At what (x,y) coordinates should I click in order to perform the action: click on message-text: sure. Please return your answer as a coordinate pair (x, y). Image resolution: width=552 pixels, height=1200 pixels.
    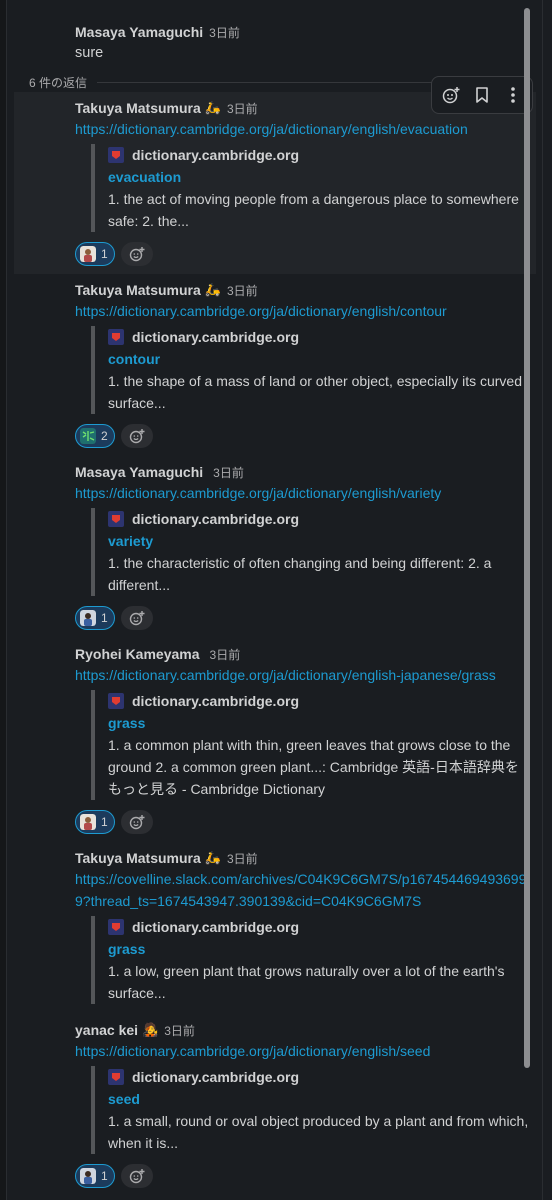
    Looking at the image, I should click on (89, 53).